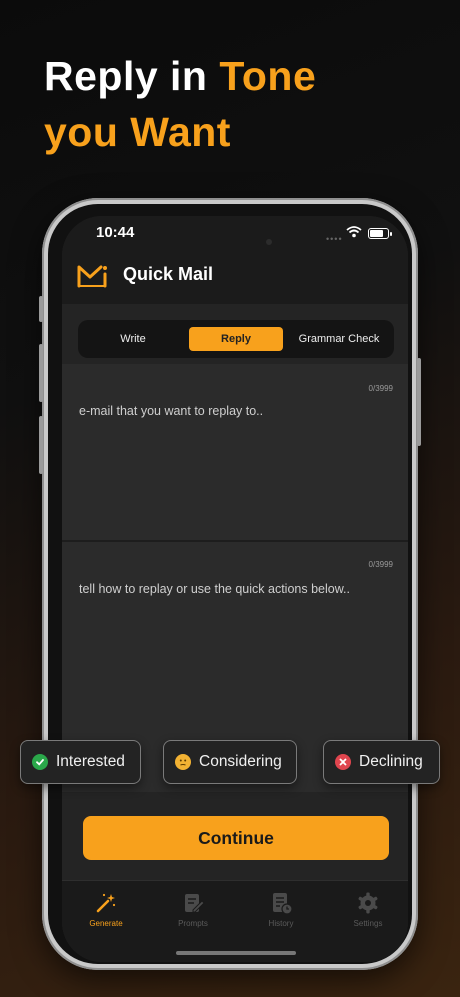  Describe the element at coordinates (137, 132) in the screenshot. I see `headline-line2: you Want` at that location.